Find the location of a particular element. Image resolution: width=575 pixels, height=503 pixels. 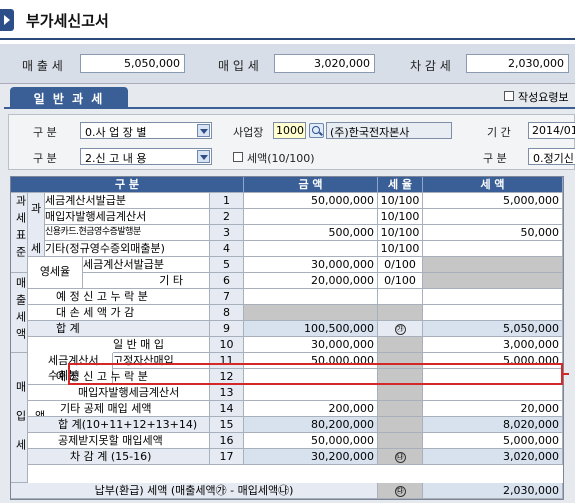

row-number: 15 is located at coordinates (227, 425).